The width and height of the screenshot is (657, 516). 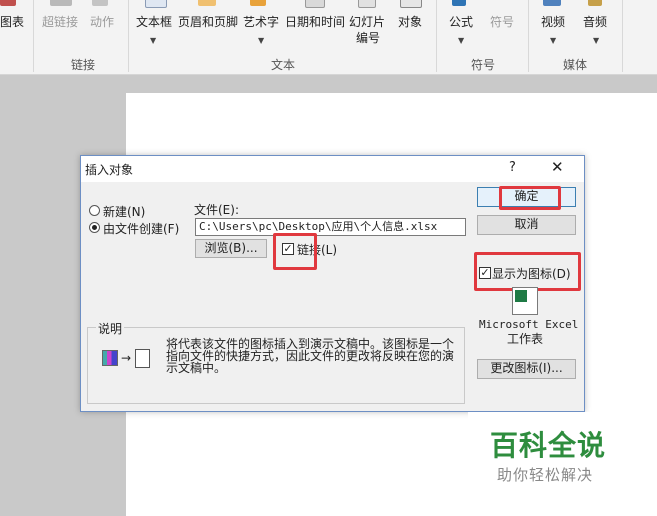 What do you see at coordinates (315, 4) in the screenshot?
I see `datetime-icon` at bounding box center [315, 4].